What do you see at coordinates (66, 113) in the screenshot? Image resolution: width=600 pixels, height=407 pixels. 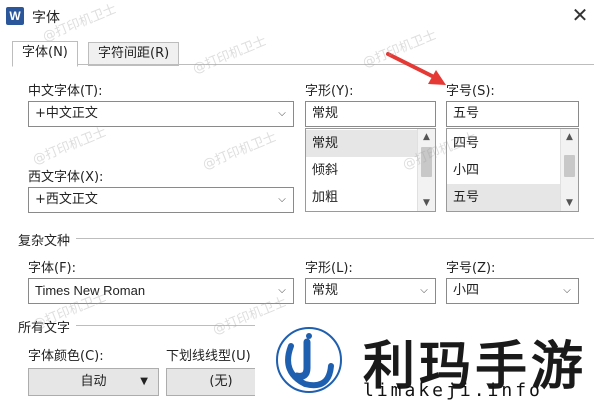 I see `chinese-font-value: +中文正文` at bounding box center [66, 113].